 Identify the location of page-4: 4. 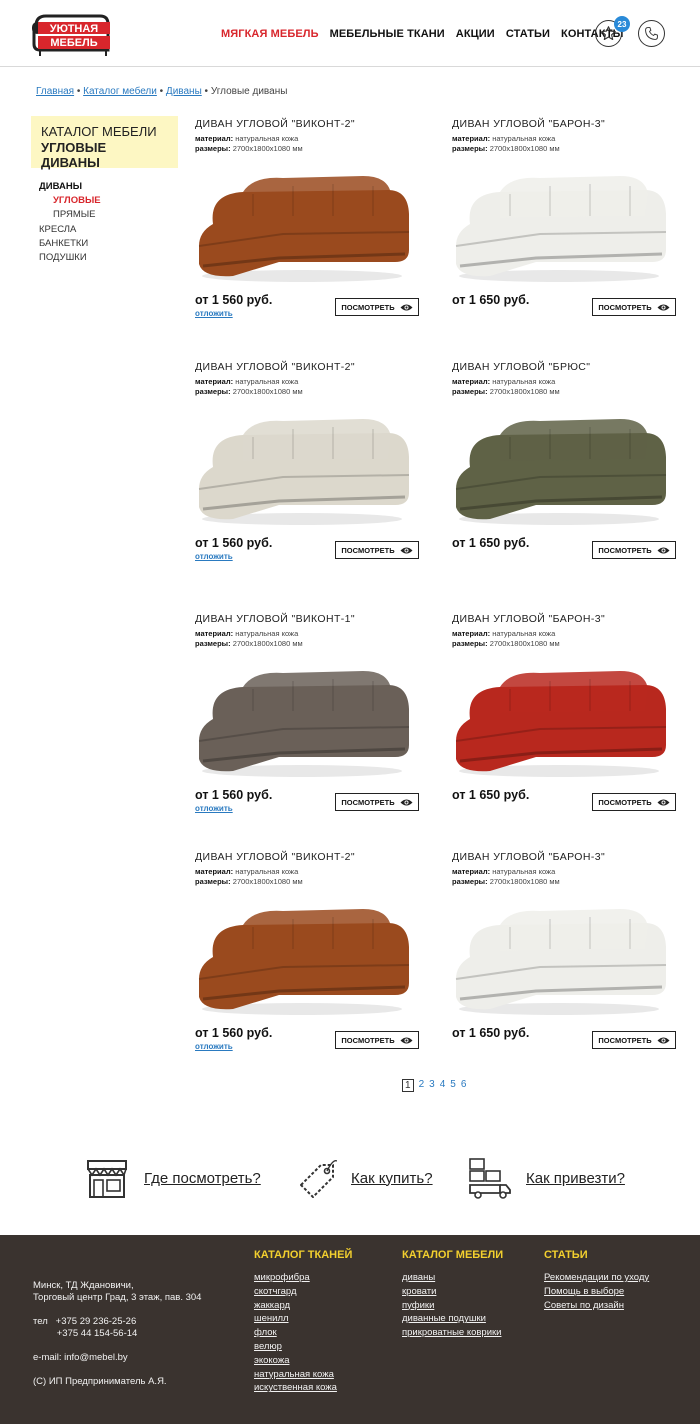
(443, 1085).